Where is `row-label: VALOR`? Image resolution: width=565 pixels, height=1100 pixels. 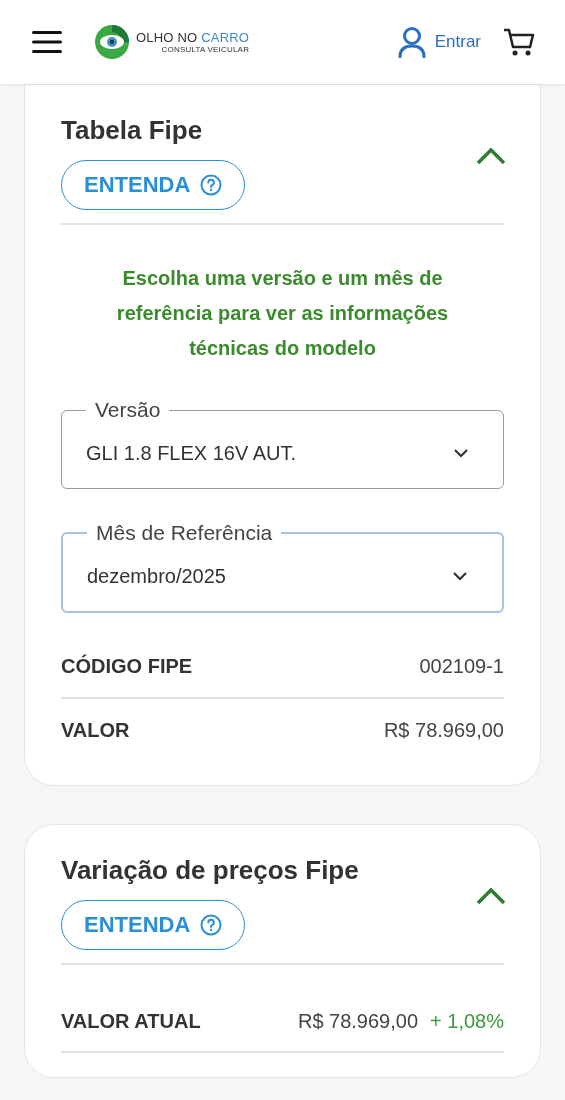 row-label: VALOR is located at coordinates (95, 730).